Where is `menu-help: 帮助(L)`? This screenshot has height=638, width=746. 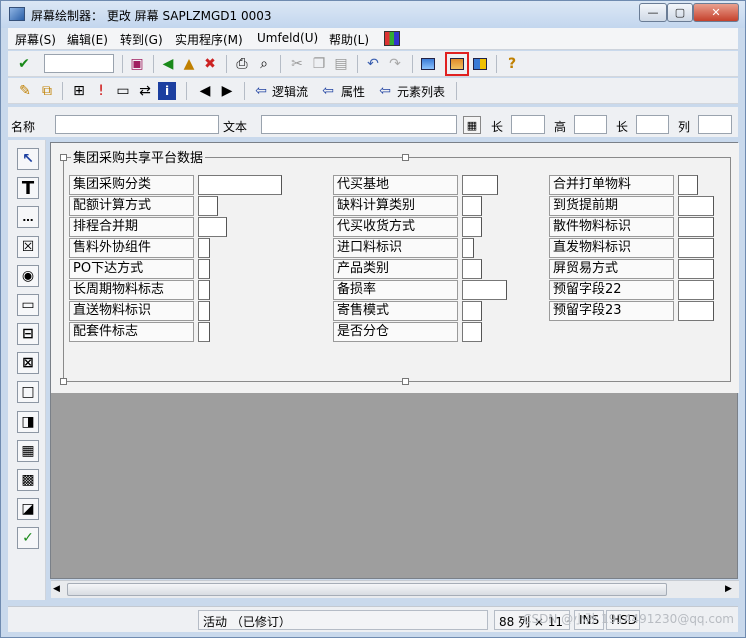 menu-help: 帮助(L) is located at coordinates (349, 39).